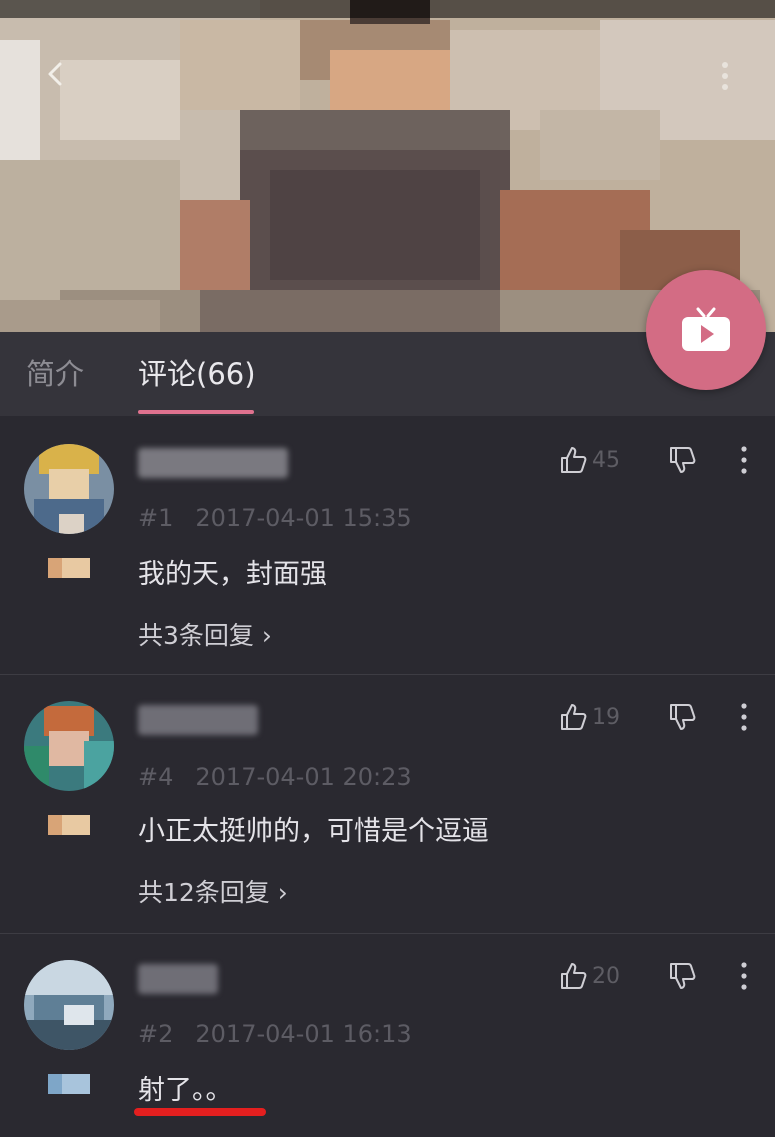 Image resolution: width=775 pixels, height=1137 pixels. I want to click on like-button: 45, so click(589, 460).